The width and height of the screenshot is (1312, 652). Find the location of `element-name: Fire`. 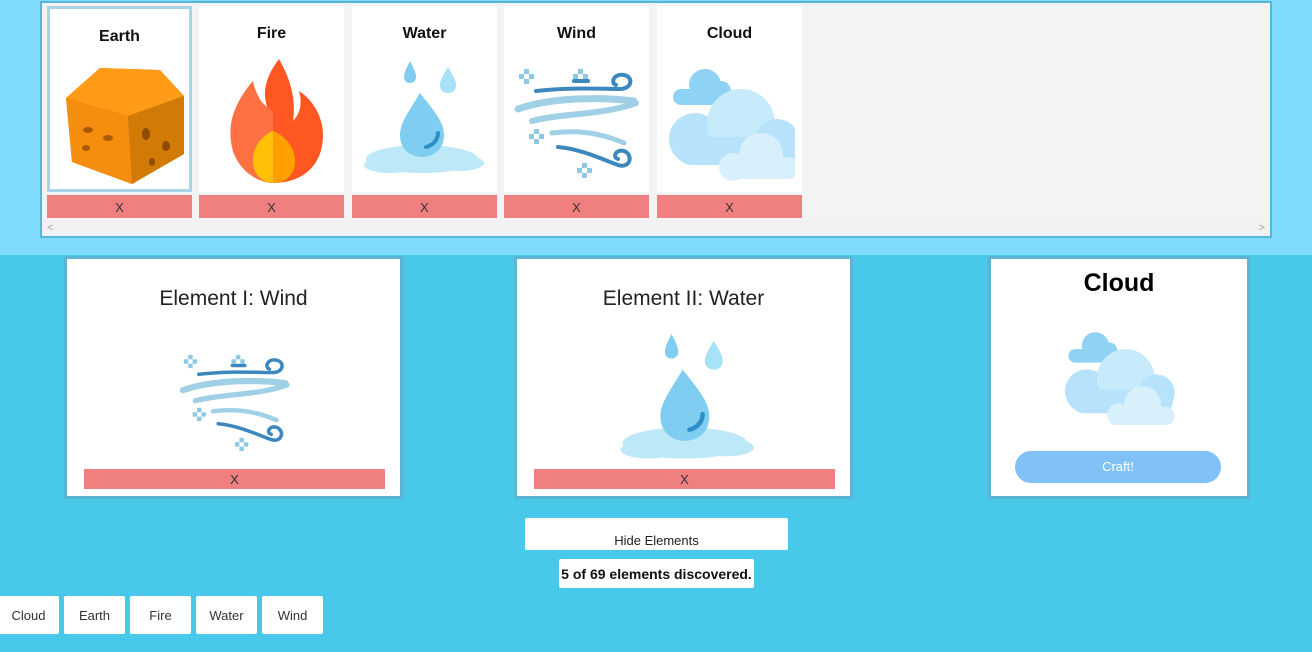

element-name: Fire is located at coordinates (271, 33).